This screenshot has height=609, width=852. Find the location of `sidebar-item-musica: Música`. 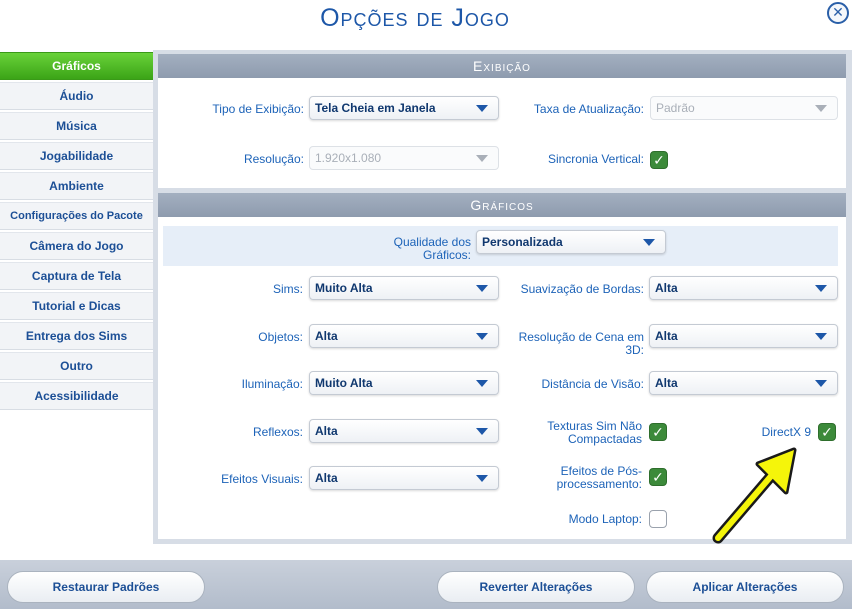

sidebar-item-musica: Música is located at coordinates (76, 126).